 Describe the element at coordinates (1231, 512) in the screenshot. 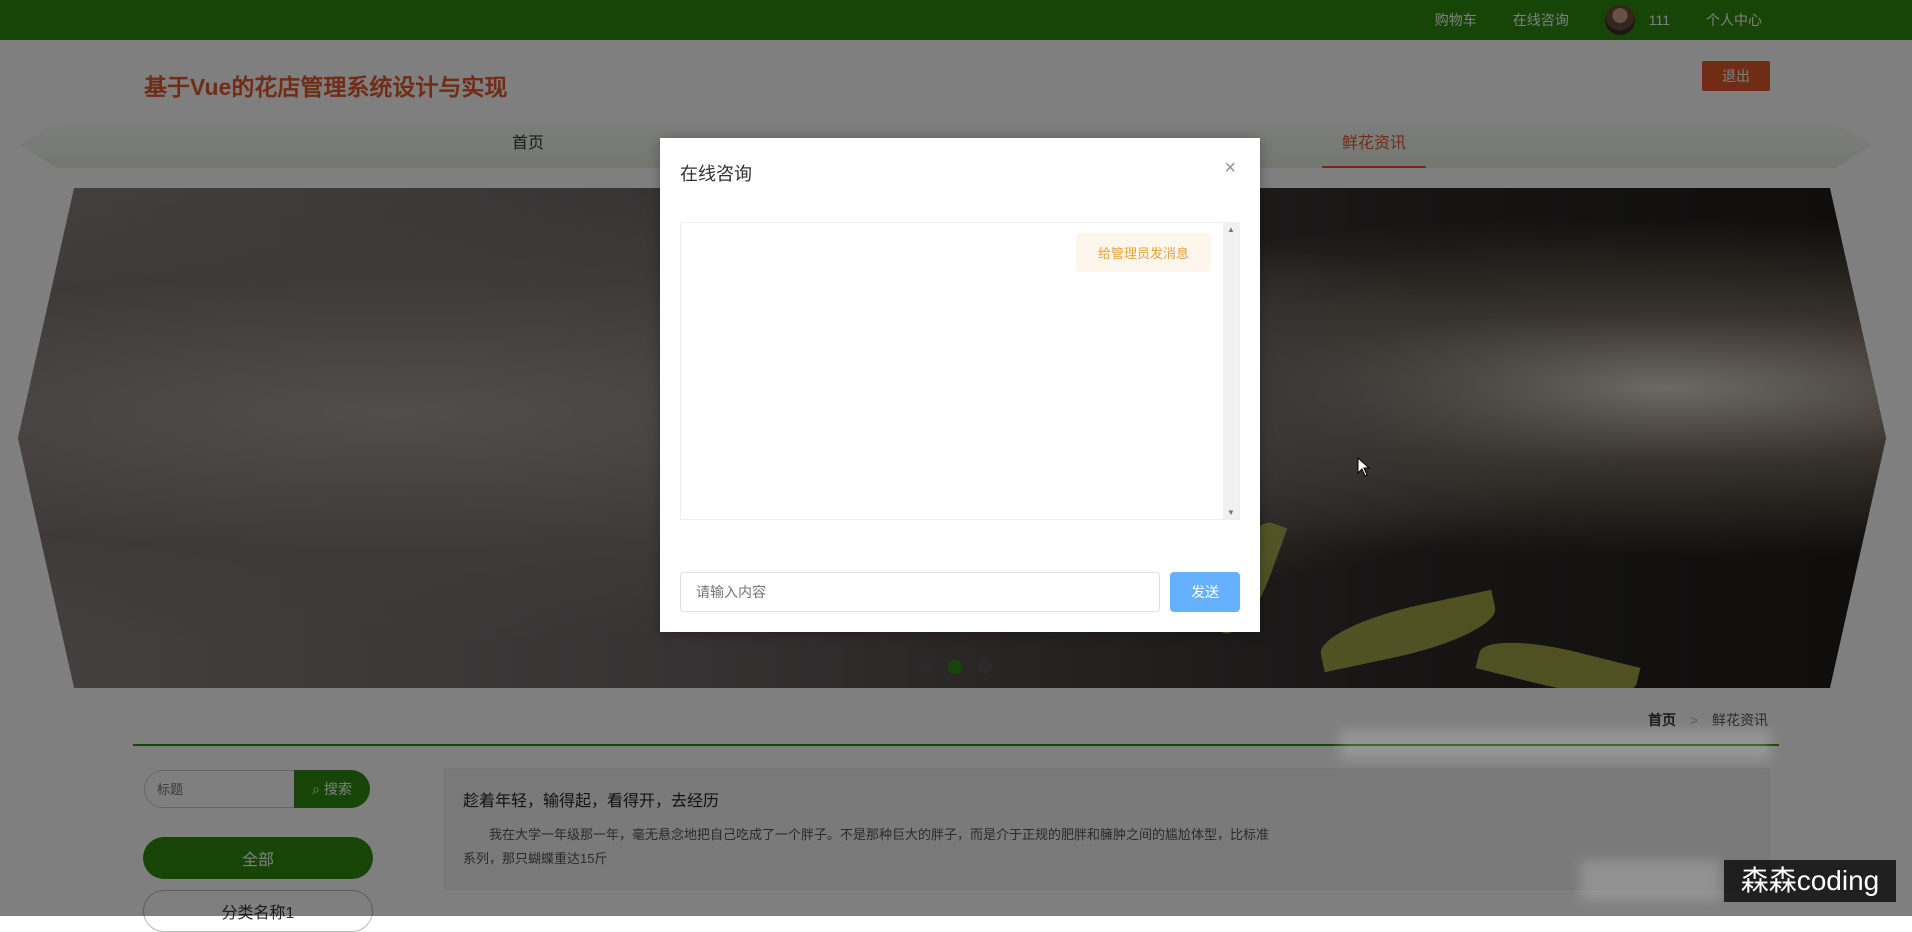

I see `scroll-down-icon: ▼` at that location.